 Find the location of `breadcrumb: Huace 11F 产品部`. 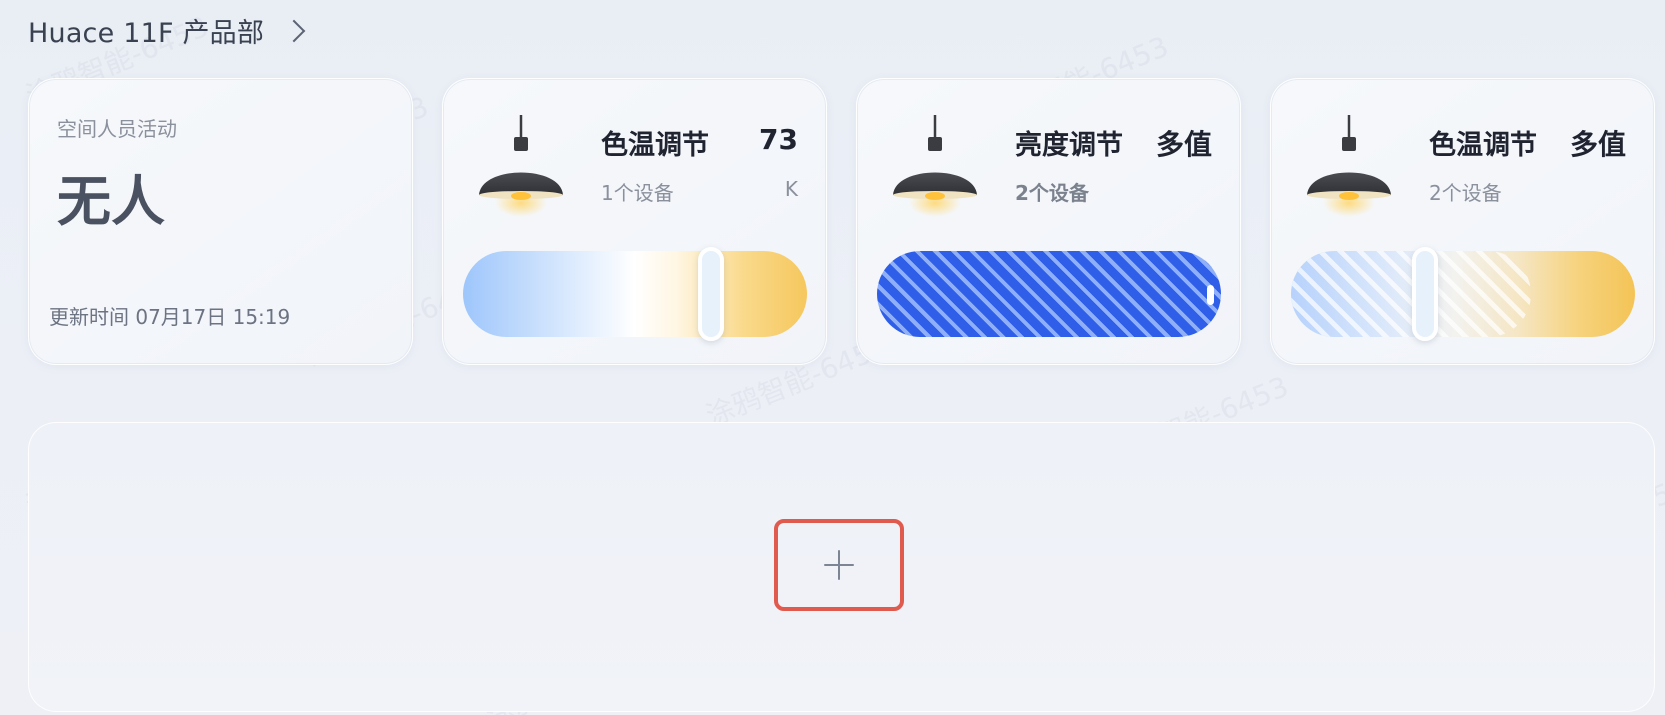

breadcrumb: Huace 11F 产品部 is located at coordinates (167, 30).